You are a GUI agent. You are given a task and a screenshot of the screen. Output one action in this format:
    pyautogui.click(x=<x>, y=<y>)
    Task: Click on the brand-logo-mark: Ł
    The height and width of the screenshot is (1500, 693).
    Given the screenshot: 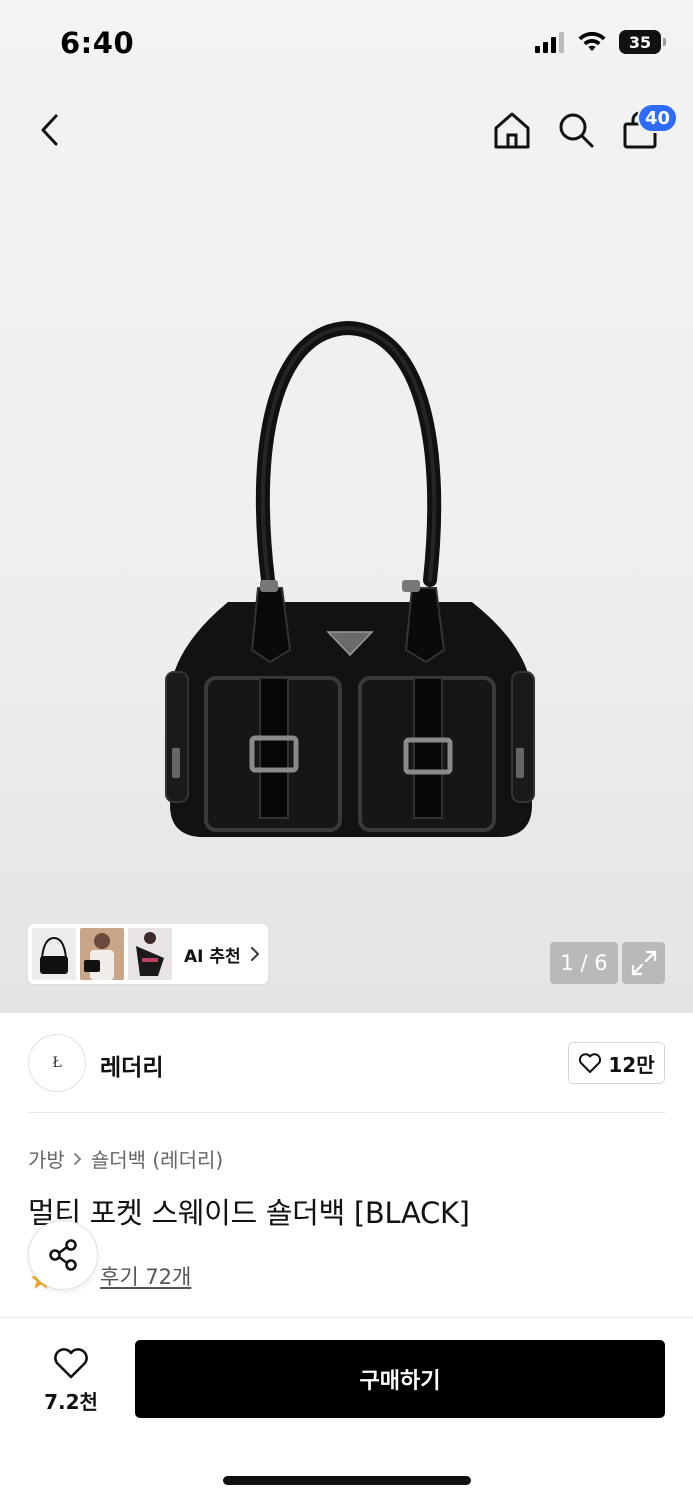 What is the action you would take?
    pyautogui.click(x=57, y=1063)
    